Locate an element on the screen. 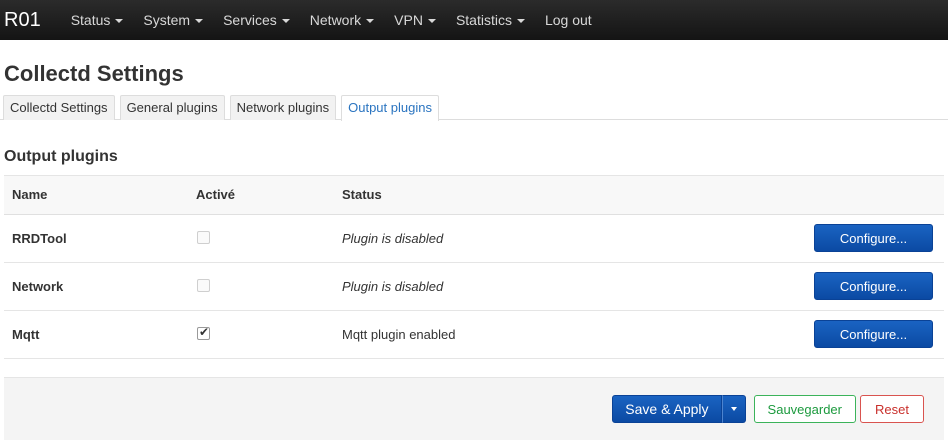 Image resolution: width=948 pixels, height=447 pixels. tab-collectd-settings: Collectd Settings is located at coordinates (59, 107).